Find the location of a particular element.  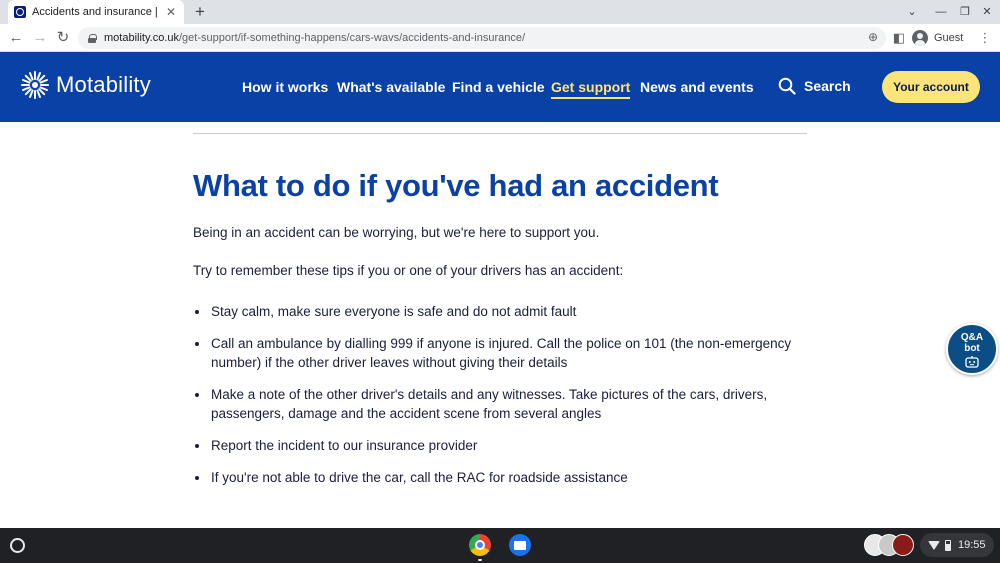

qa-bot-label-line2: bot is located at coordinates (972, 348).